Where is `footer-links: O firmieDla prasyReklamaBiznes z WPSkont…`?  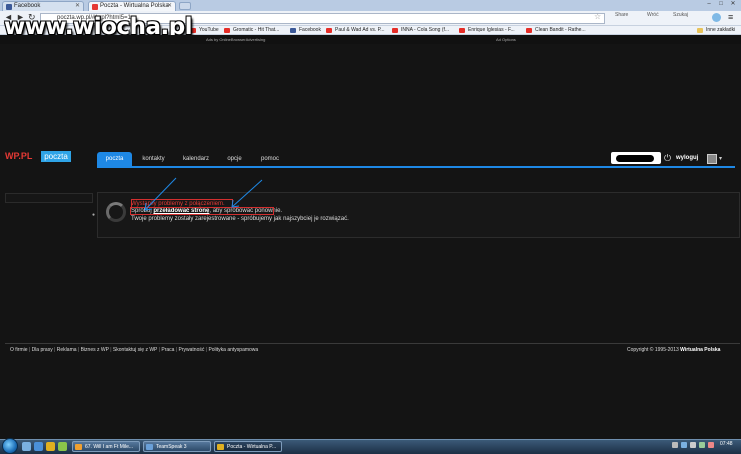
footer-links: O firmieDla prasyReklamaBiznes z WPSkont… is located at coordinates (134, 350).